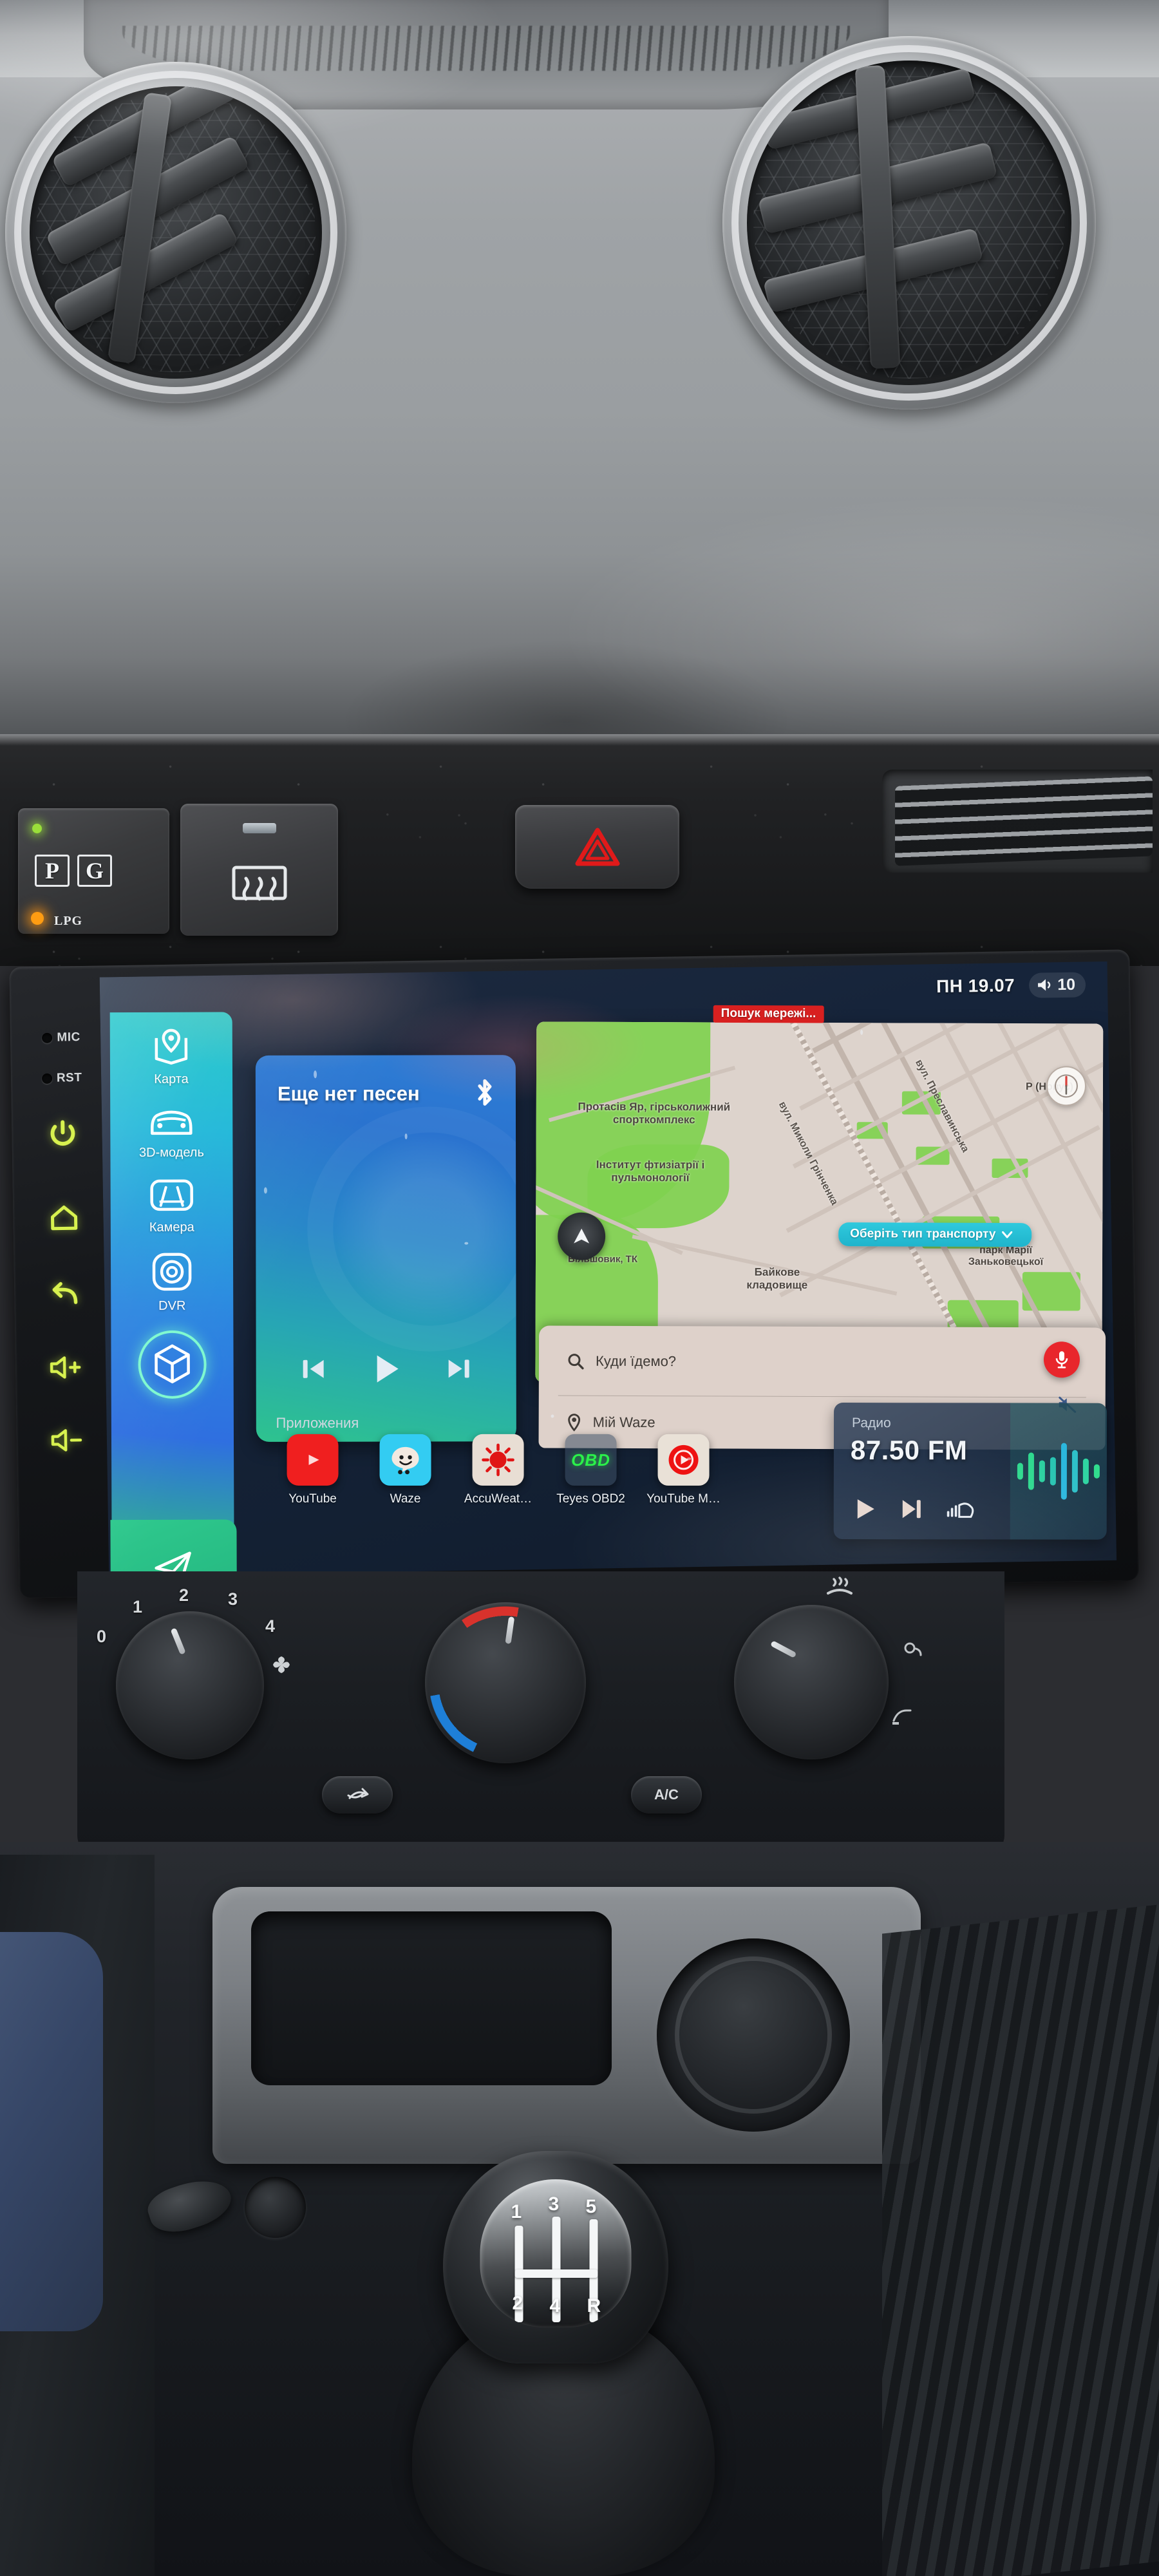  What do you see at coordinates (590, 1499) in the screenshot?
I see `app-label: Teyes OBD2` at bounding box center [590, 1499].